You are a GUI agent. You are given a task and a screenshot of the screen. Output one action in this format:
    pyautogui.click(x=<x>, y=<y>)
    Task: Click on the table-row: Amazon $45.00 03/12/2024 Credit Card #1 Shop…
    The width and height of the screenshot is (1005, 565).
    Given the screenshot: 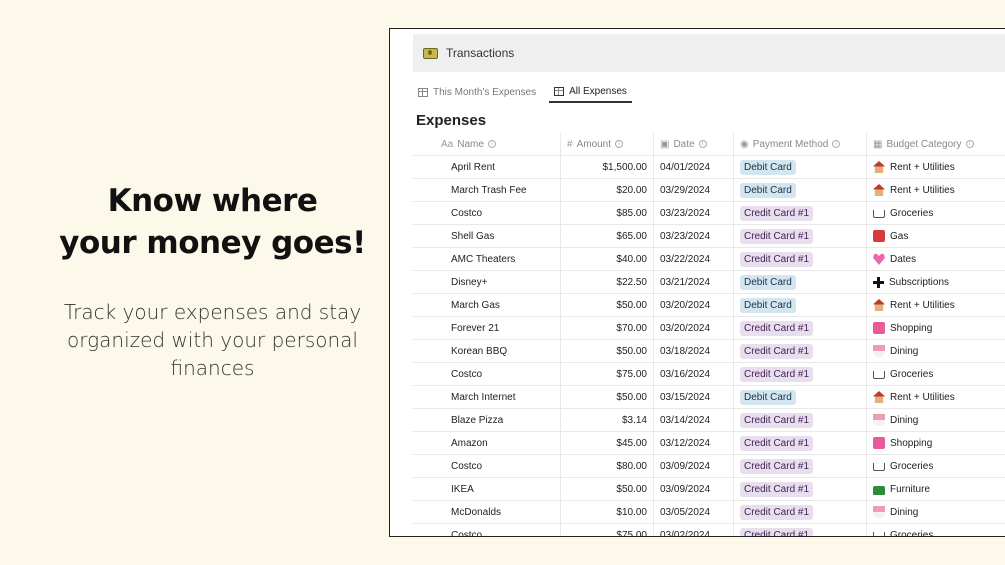 What is the action you would take?
    pyautogui.click(x=709, y=442)
    